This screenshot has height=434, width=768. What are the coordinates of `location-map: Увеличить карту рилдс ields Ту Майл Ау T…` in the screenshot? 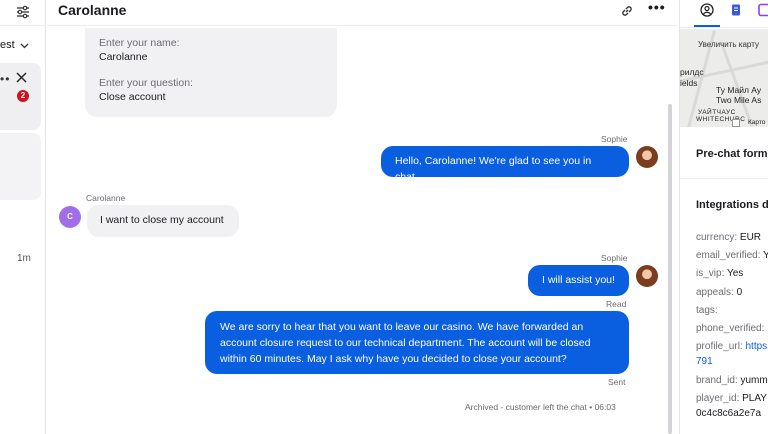 It's located at (724, 78).